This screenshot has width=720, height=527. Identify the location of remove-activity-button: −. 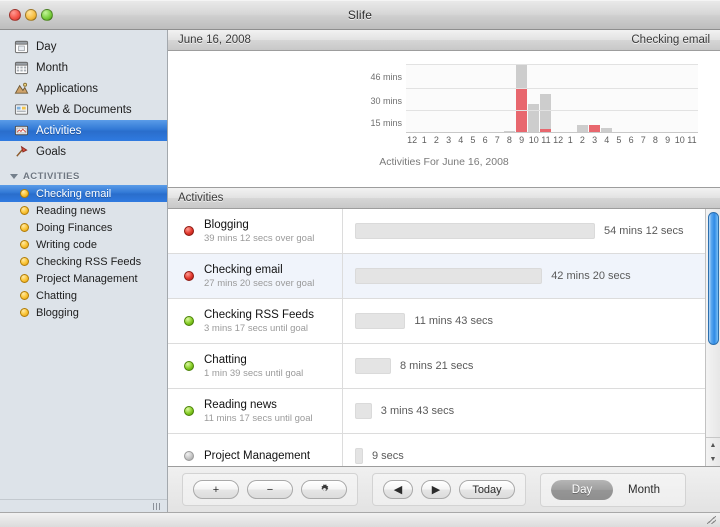
(270, 489).